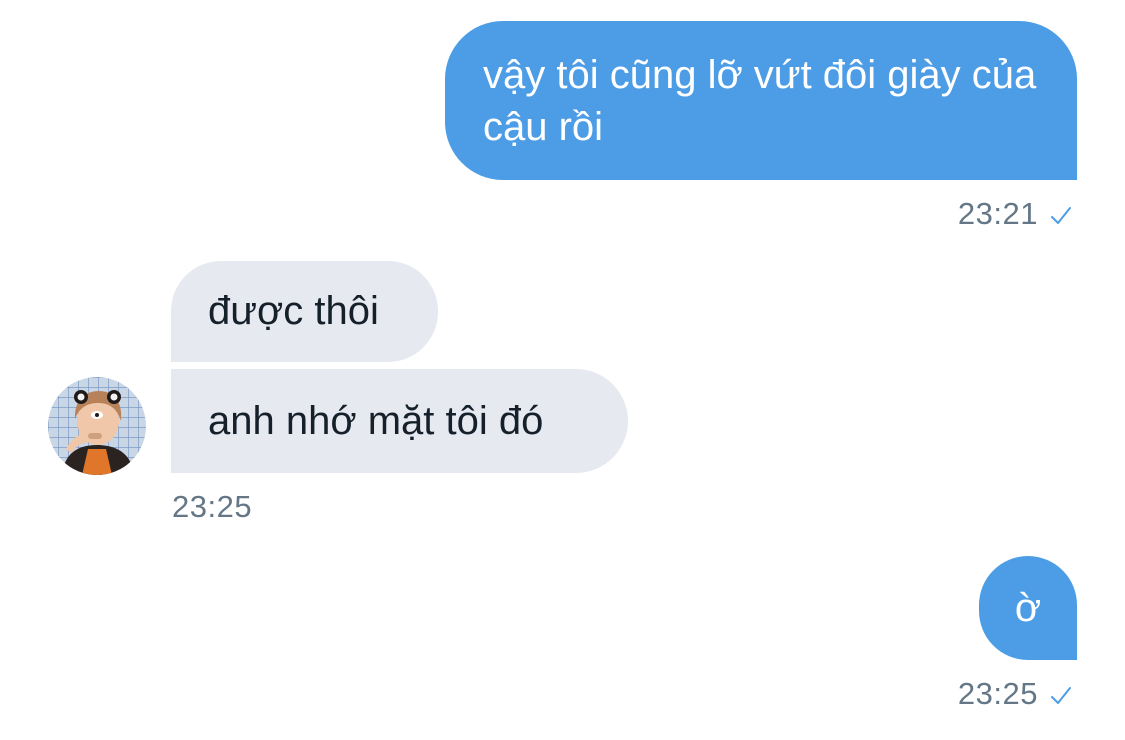 This screenshot has width=1125, height=740. I want to click on message-text: vậy tôi cũng lỡ vứt đôi giày của cậu rồi, so click(760, 101).